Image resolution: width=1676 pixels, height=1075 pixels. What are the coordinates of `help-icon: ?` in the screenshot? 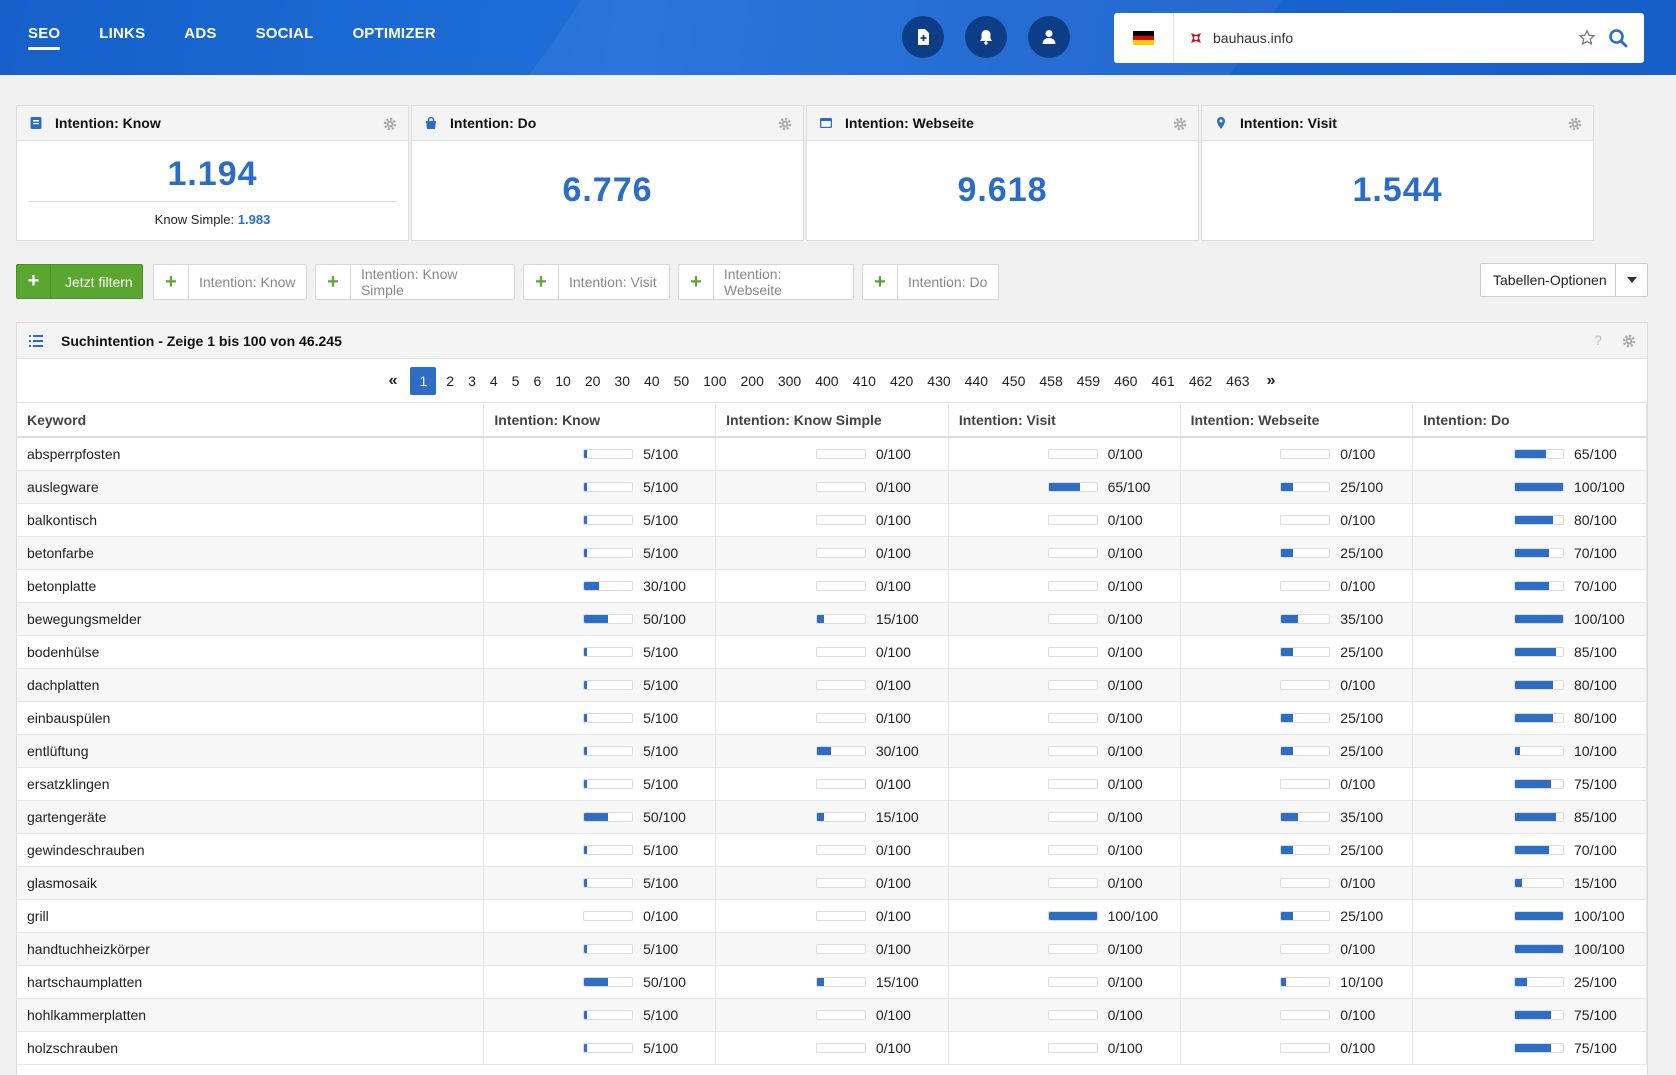 It's located at (1598, 340).